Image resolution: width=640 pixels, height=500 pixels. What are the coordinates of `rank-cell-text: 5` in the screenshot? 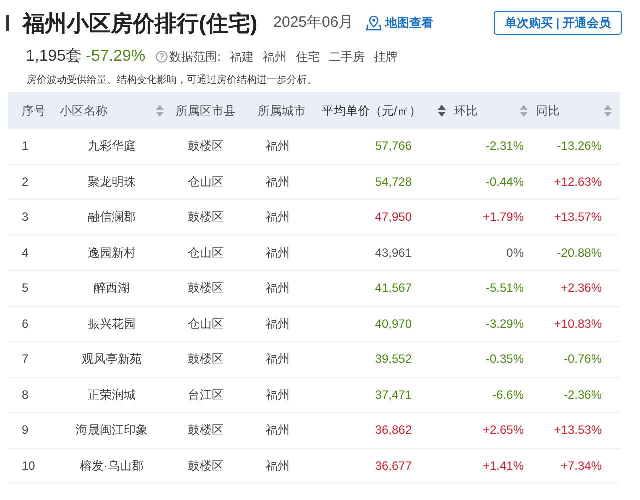 It's located at (25, 289).